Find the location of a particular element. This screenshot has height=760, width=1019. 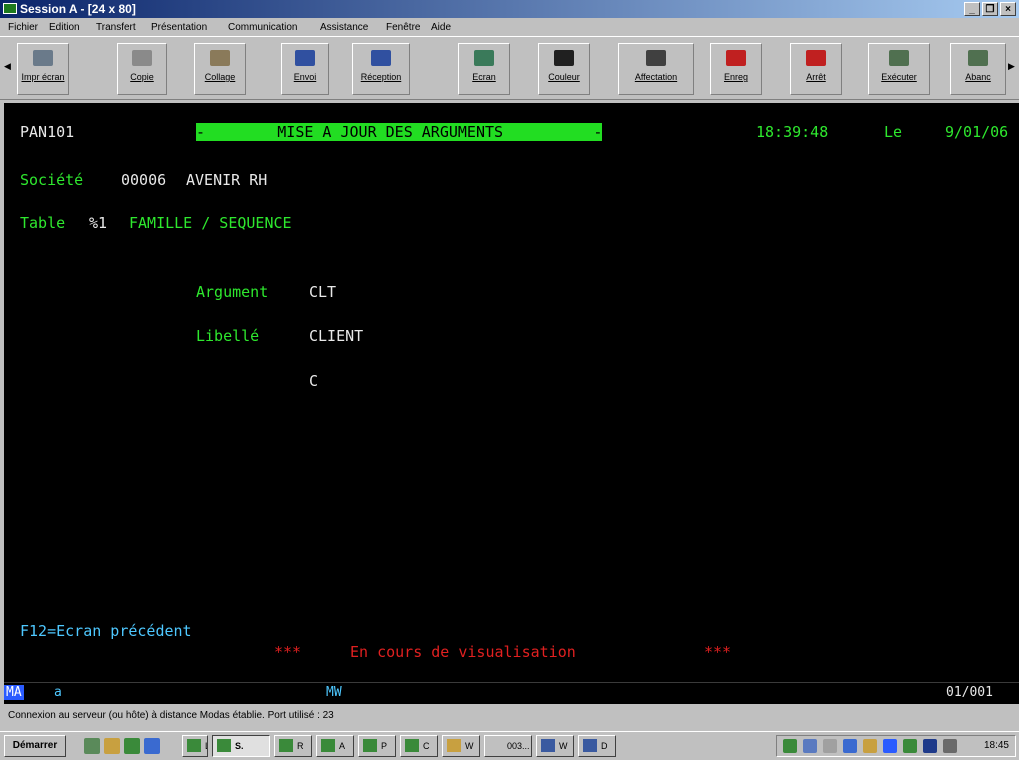

start-label: Démarrer is located at coordinates (35, 745).